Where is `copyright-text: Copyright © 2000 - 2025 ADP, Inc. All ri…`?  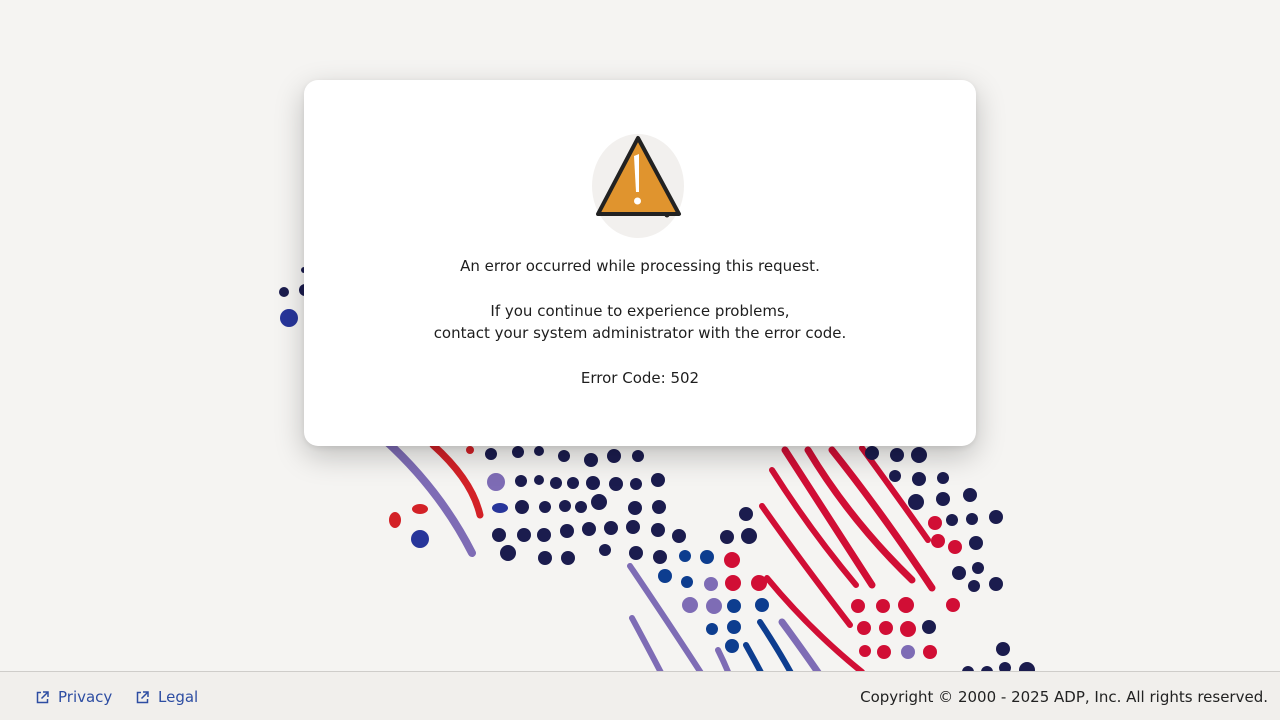 copyright-text: Copyright © 2000 - 2025 ADP, Inc. All ri… is located at coordinates (1064, 697).